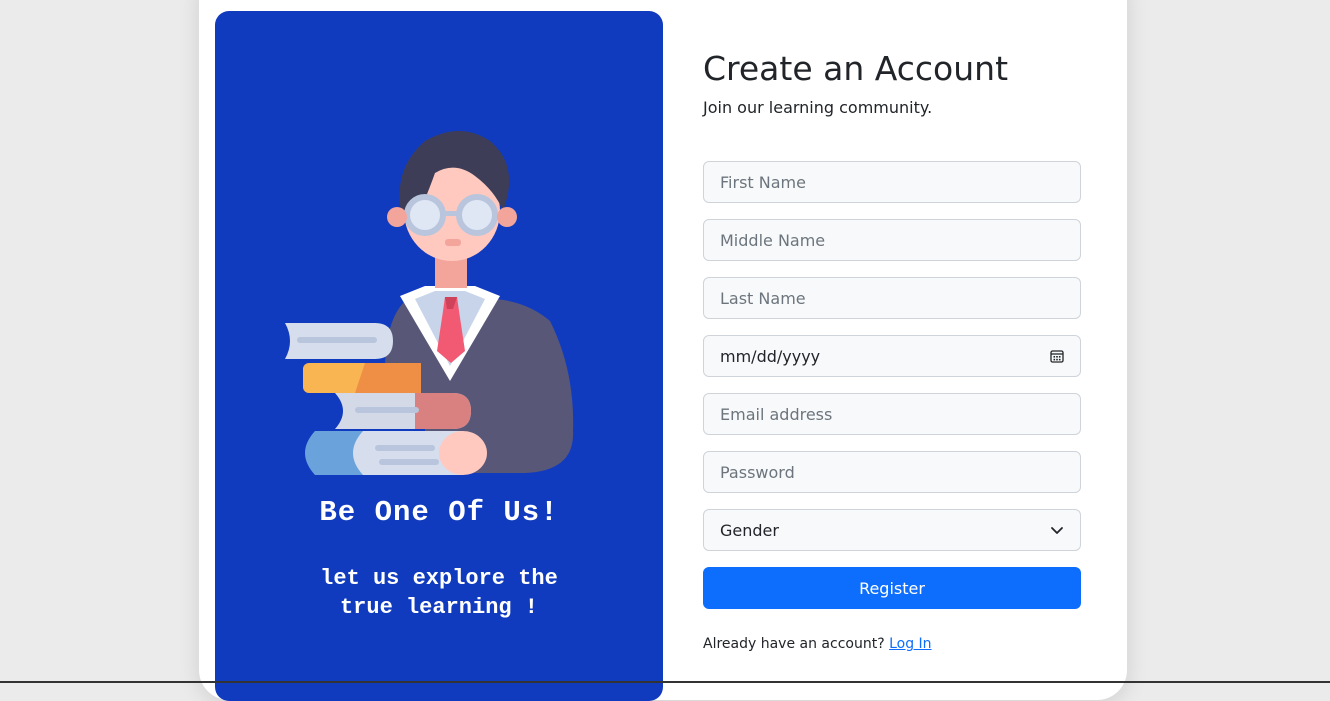 This screenshot has width=1330, height=701. What do you see at coordinates (892, 356) in the screenshot?
I see `date-of-birth-field: mm/dd/yyyy` at bounding box center [892, 356].